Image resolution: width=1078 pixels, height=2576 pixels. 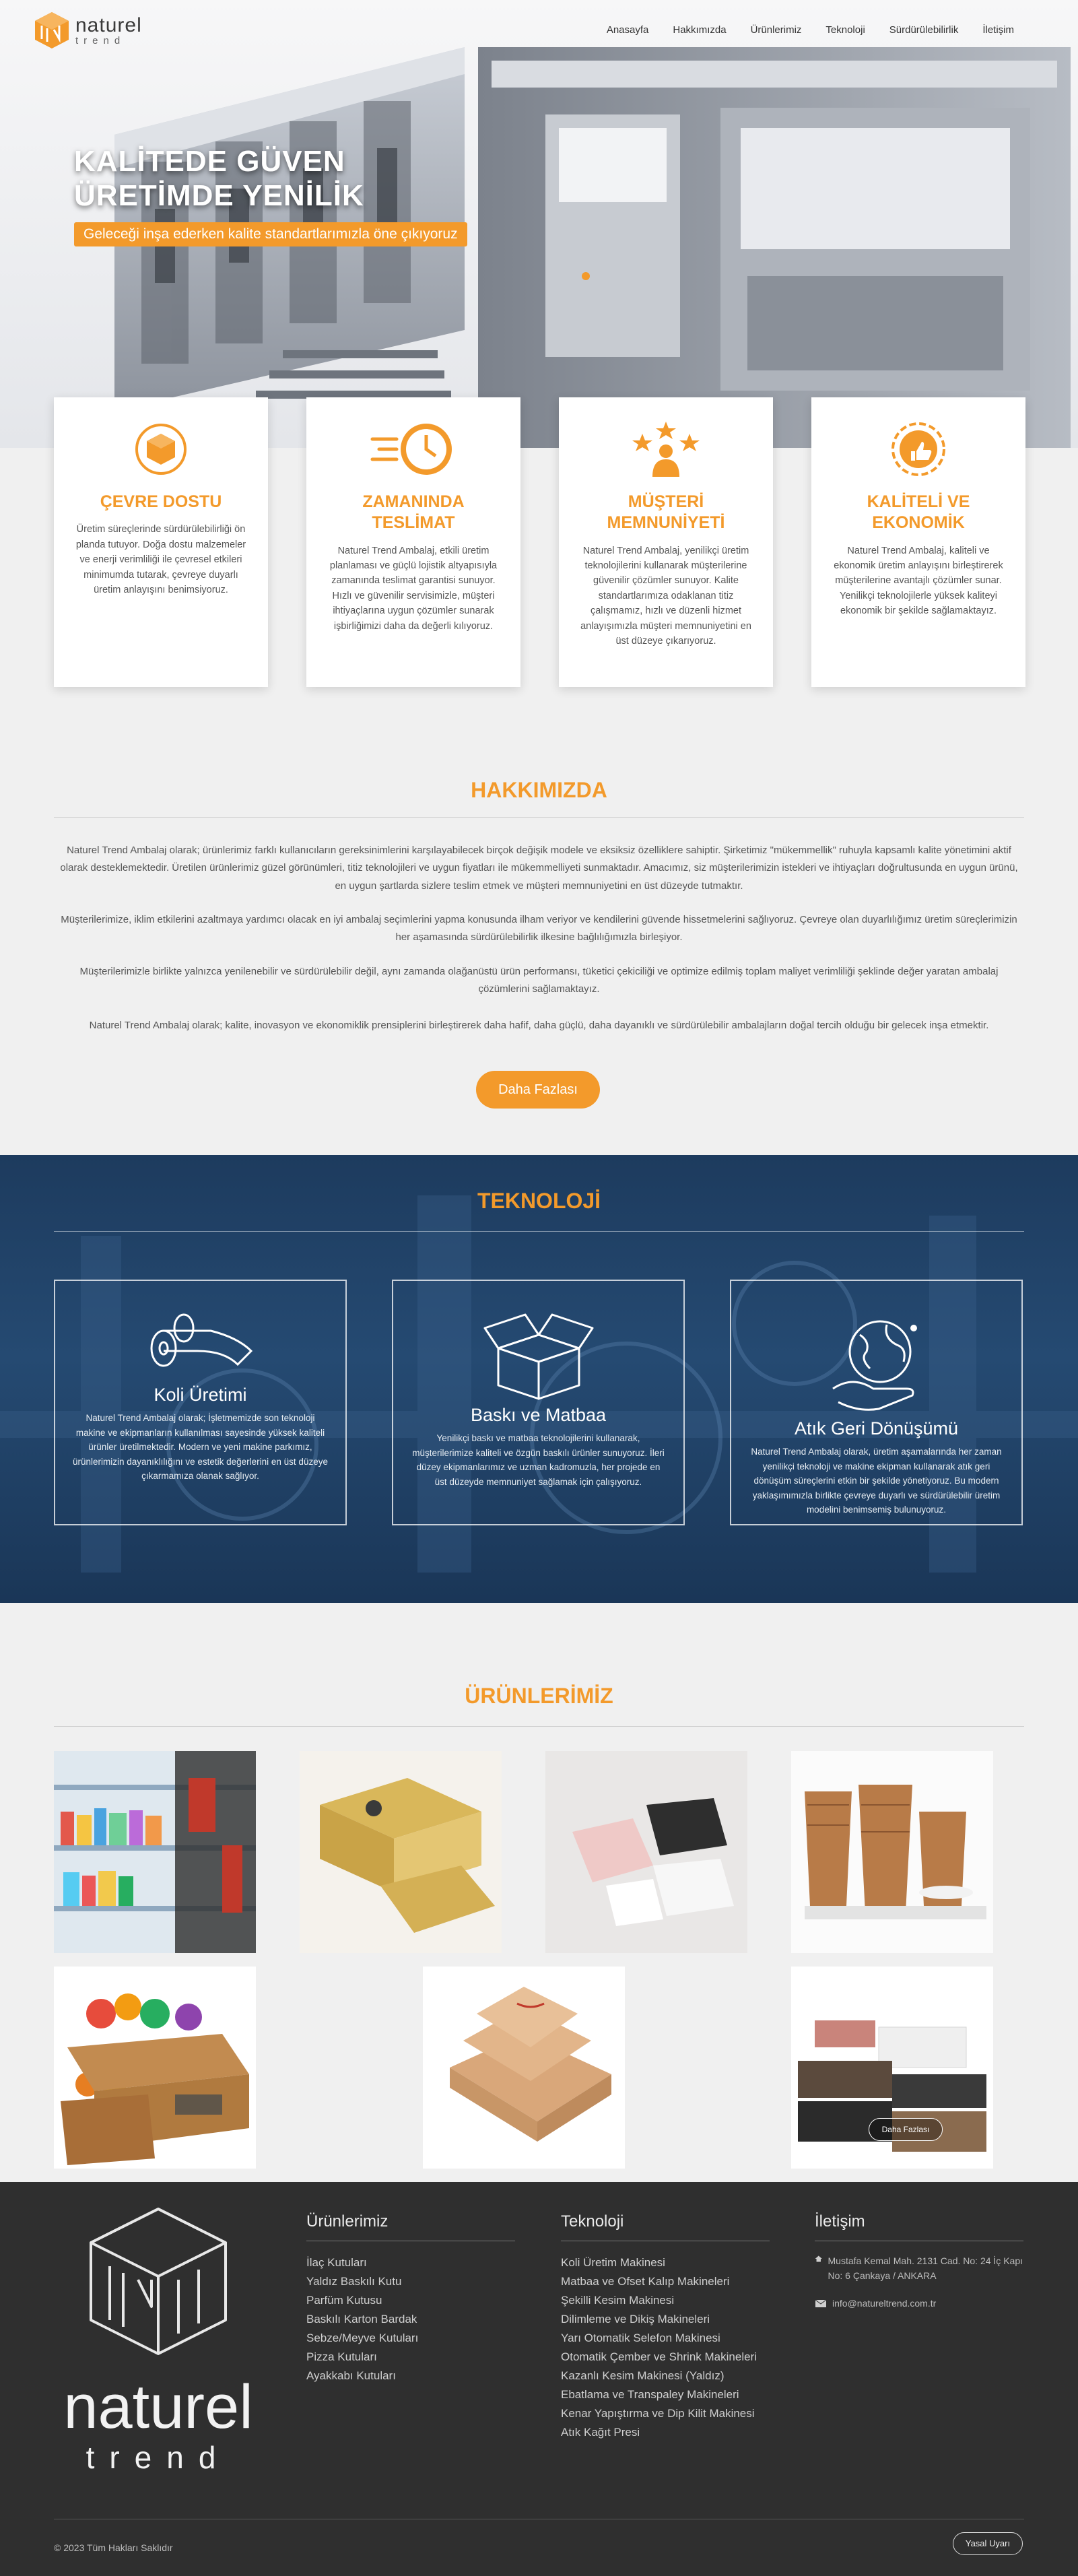 I want to click on feature-title: ÇEVRE DOSTU, so click(x=161, y=501).